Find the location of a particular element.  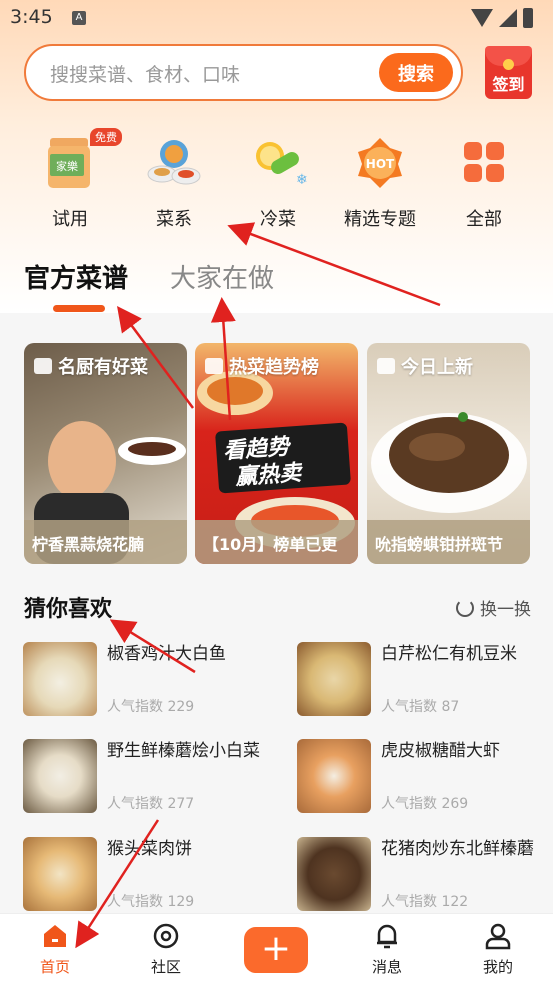

status-time: 3:45 is located at coordinates (31, 17).